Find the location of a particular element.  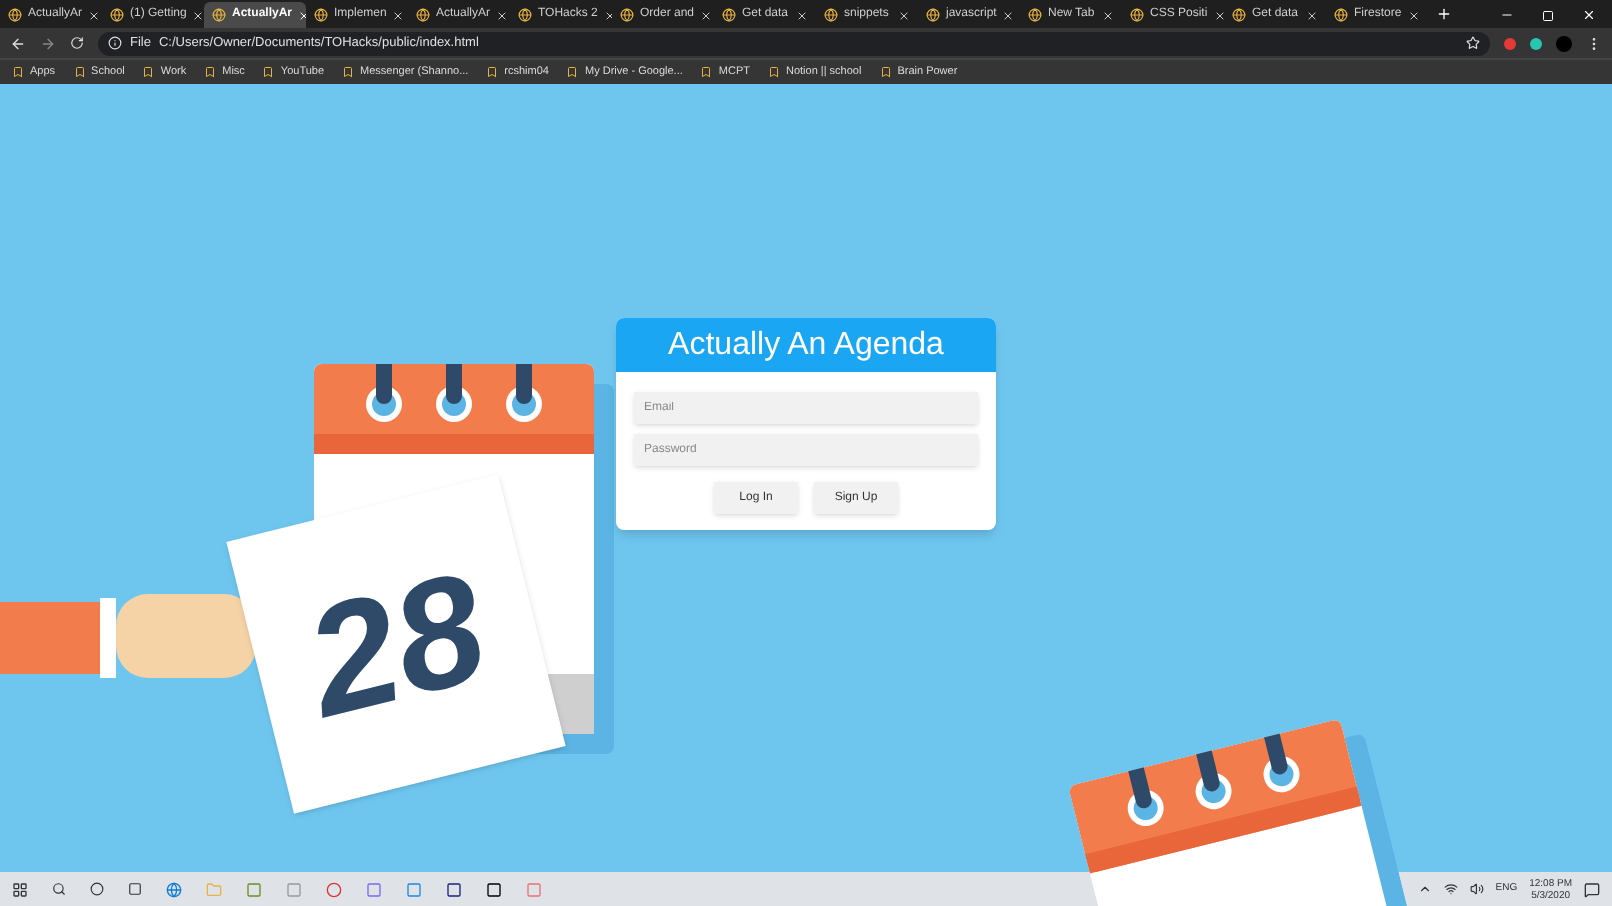

search-icon is located at coordinates (59, 889).